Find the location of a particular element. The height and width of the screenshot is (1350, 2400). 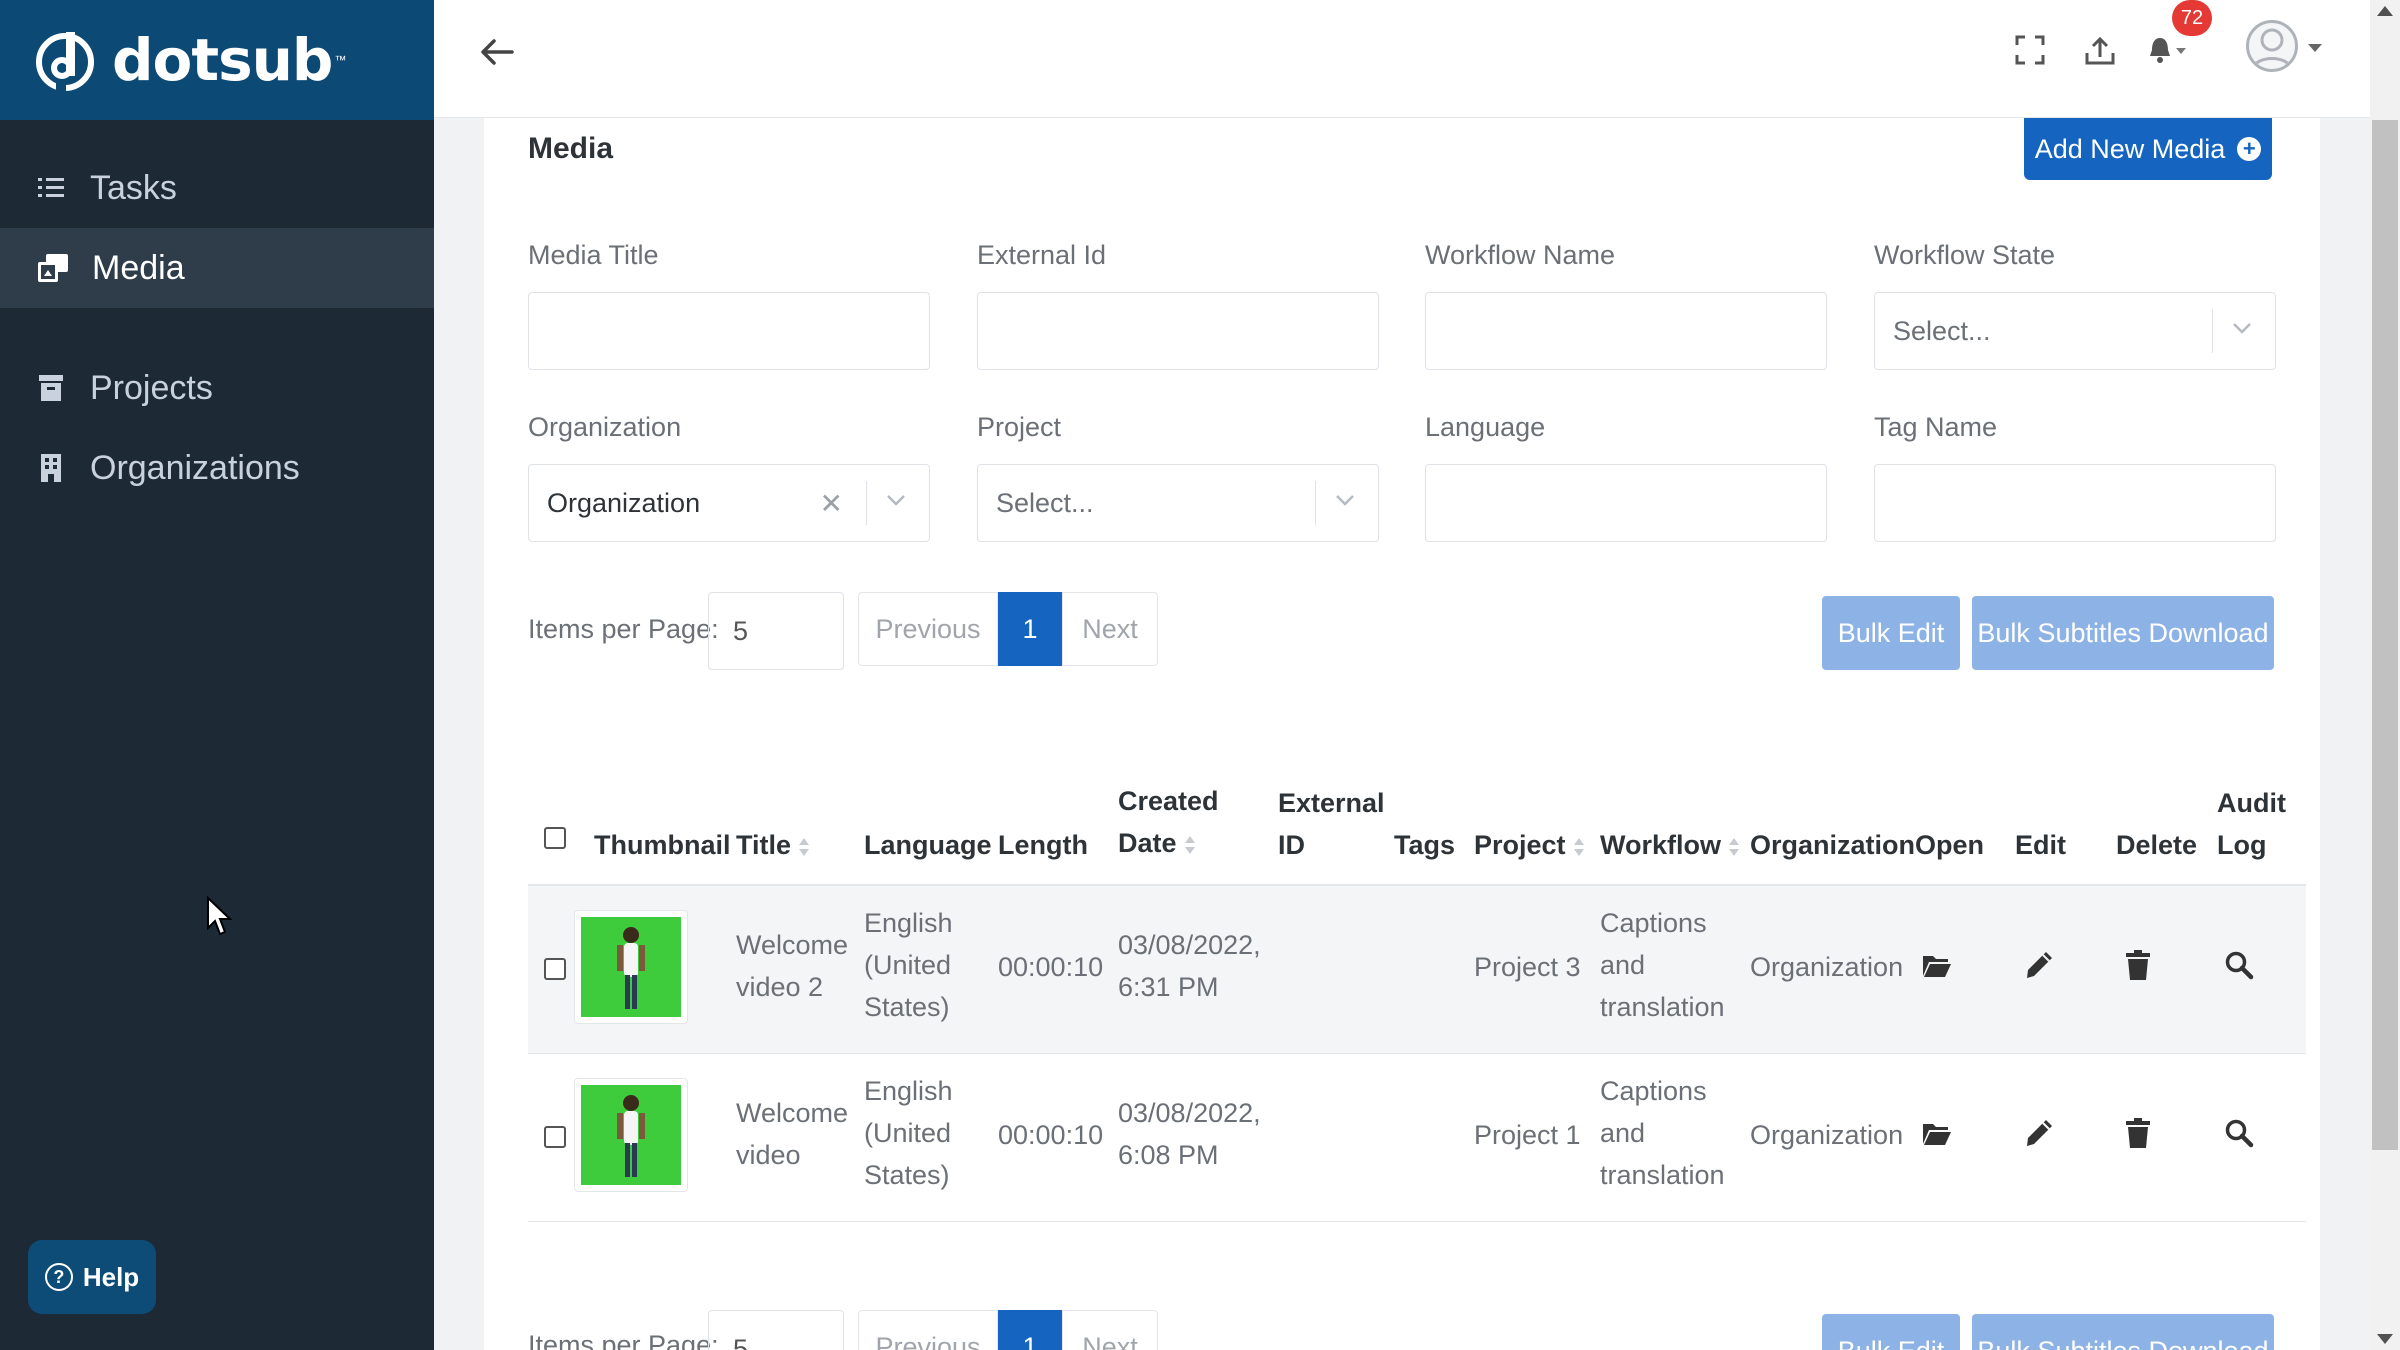

thumbnail-image is located at coordinates (631, 967).